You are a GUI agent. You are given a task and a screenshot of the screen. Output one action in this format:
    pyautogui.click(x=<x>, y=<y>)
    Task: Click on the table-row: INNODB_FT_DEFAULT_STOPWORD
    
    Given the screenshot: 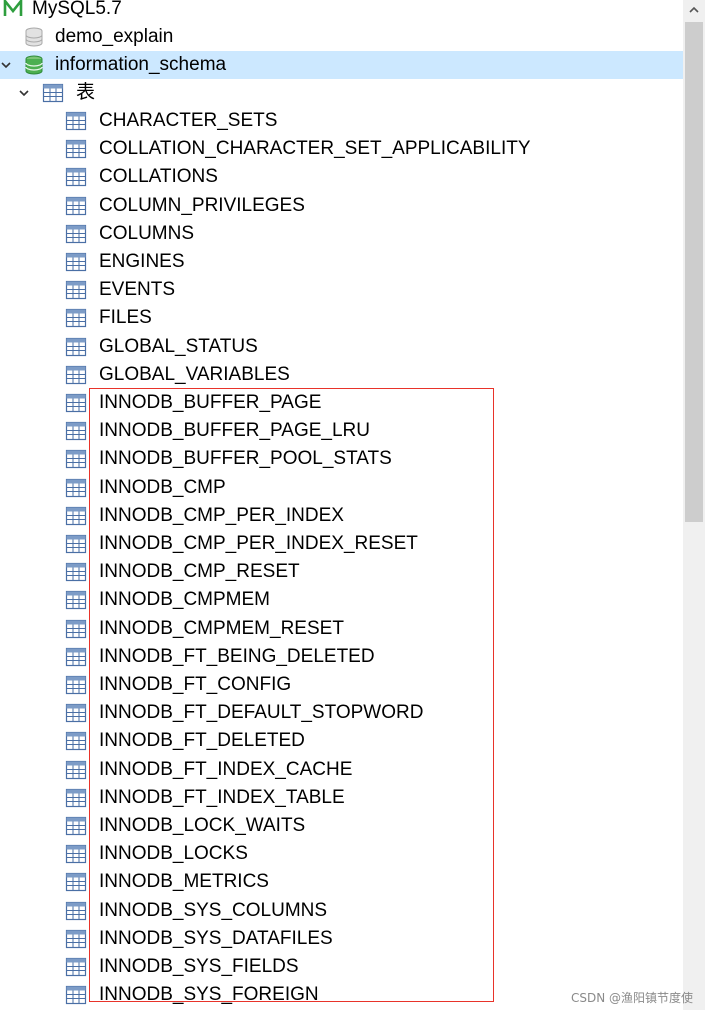 What is the action you would take?
    pyautogui.click(x=341, y=713)
    